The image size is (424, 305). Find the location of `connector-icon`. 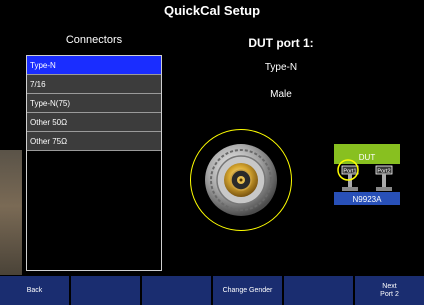

connector-icon is located at coordinates (241, 180).